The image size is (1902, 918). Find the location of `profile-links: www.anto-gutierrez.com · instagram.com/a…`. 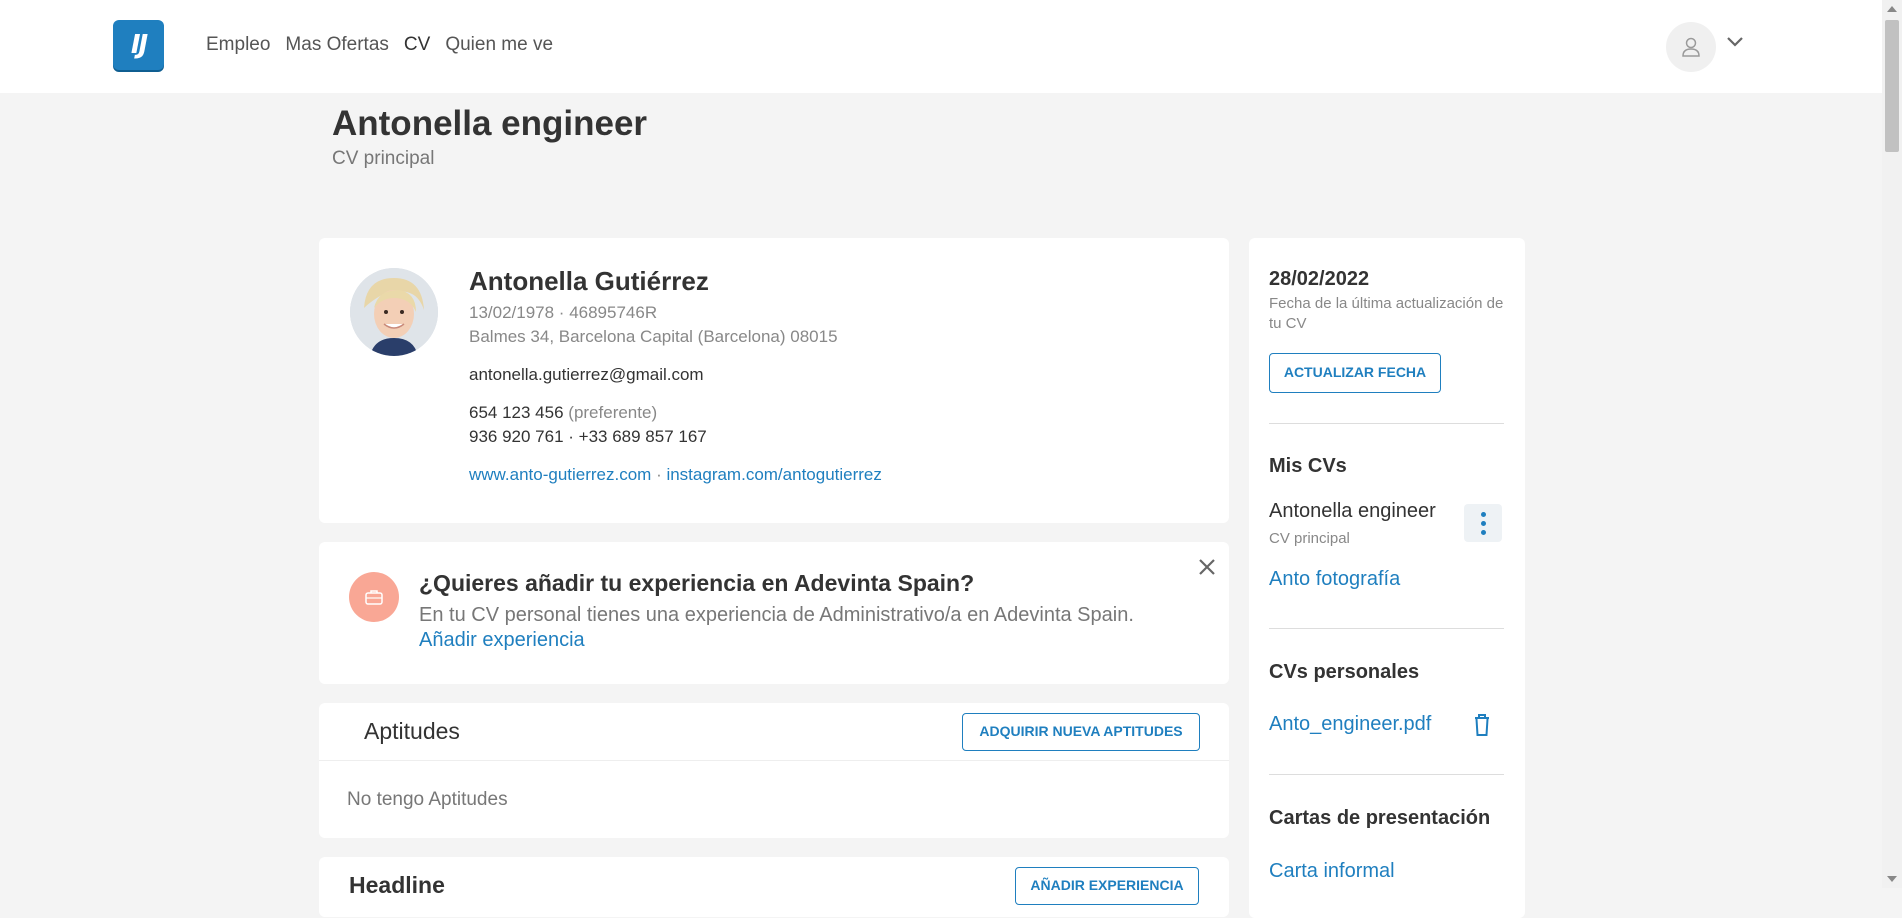

profile-links: www.anto-gutierrez.com · instagram.com/a… is located at coordinates (675, 475).